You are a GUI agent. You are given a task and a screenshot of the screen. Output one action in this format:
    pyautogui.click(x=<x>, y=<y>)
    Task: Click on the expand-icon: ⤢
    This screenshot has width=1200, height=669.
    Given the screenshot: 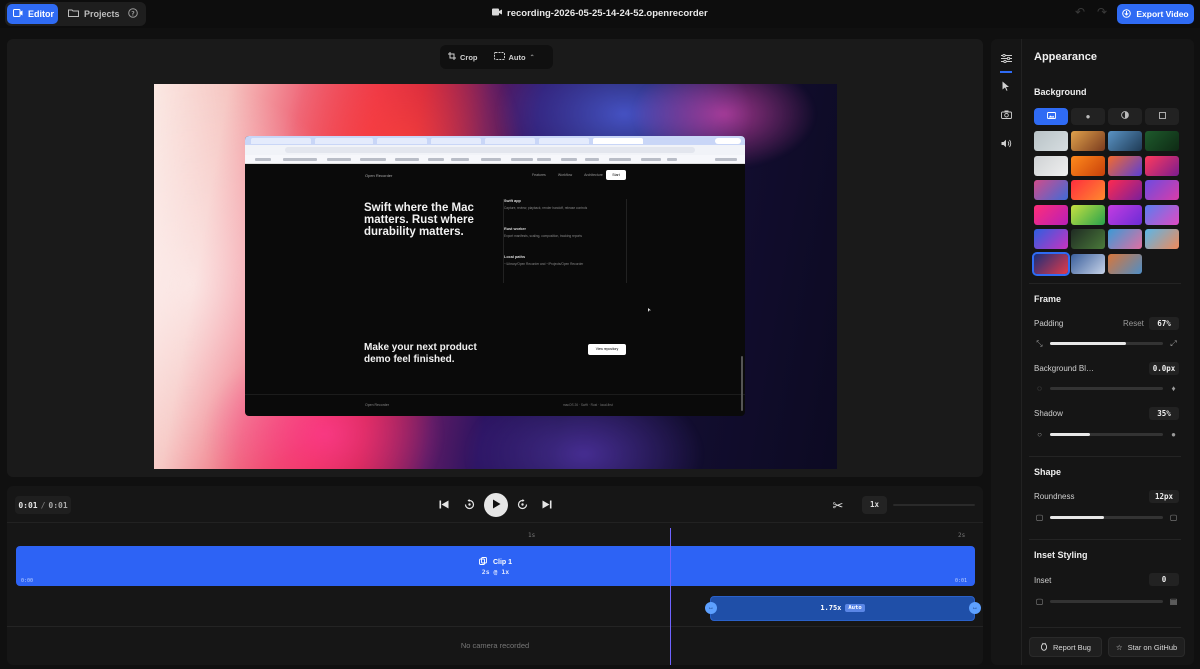 What is the action you would take?
    pyautogui.click(x=1173, y=343)
    